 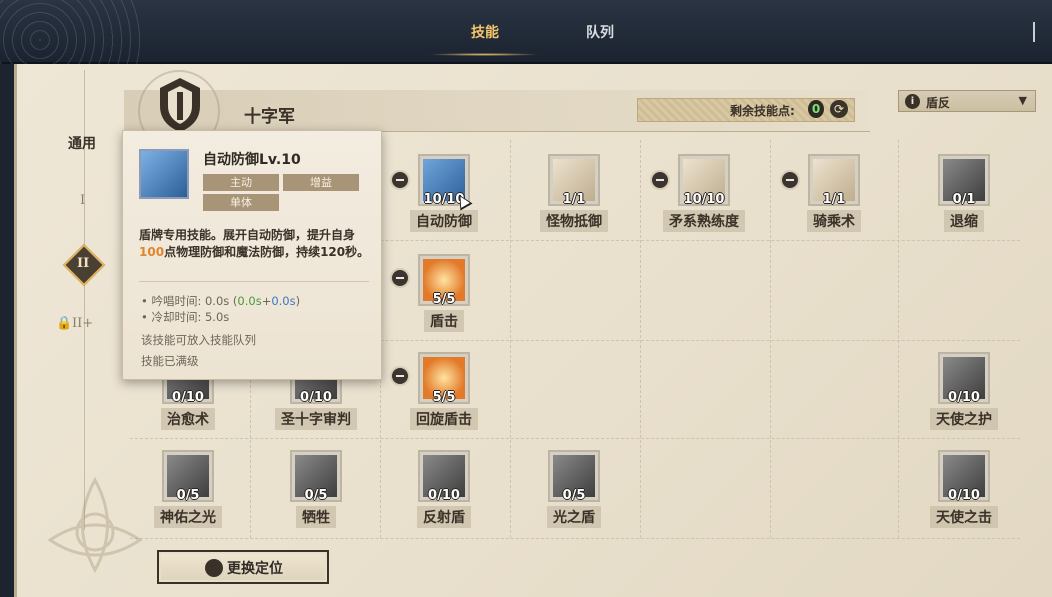 I want to click on skill-name: 怪物抵御, so click(x=574, y=221).